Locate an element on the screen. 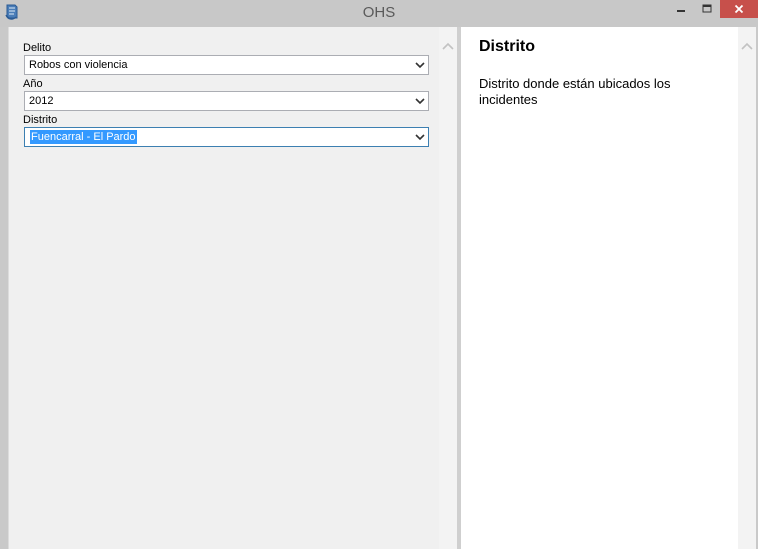 The width and height of the screenshot is (758, 549). maximize-button is located at coordinates (707, 9).